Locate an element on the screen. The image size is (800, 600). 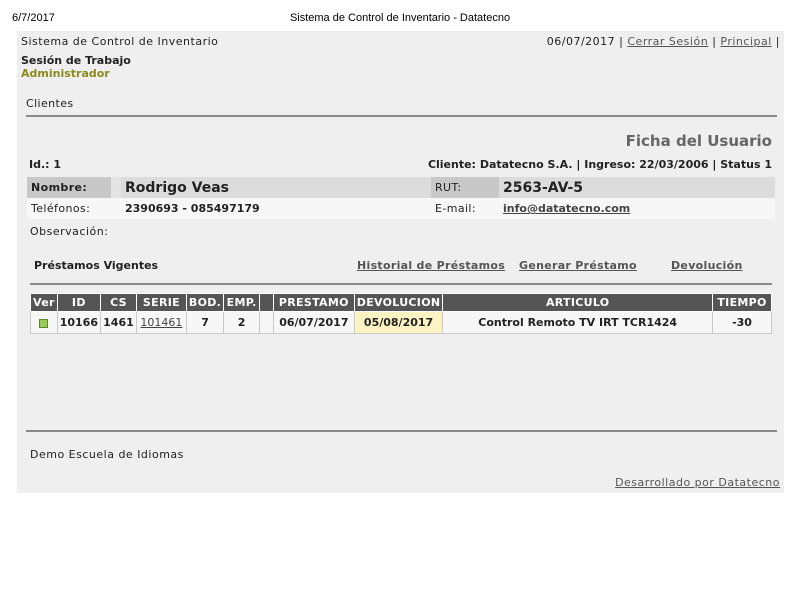
nombre-label: Nombre: is located at coordinates (69, 187).